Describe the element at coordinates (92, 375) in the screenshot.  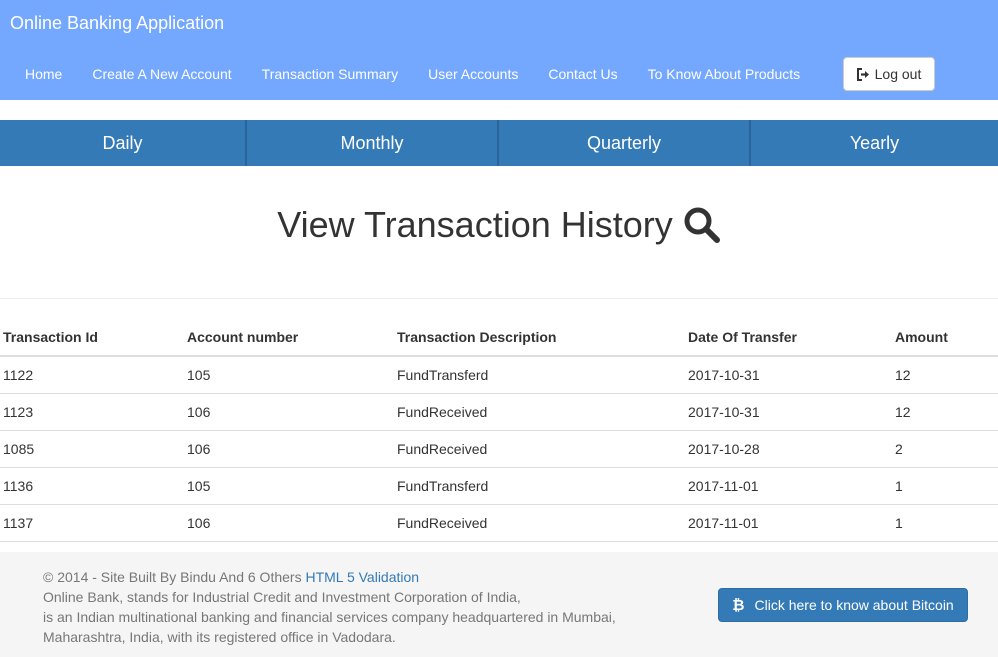
I see `cell-transaction-id: 1122` at that location.